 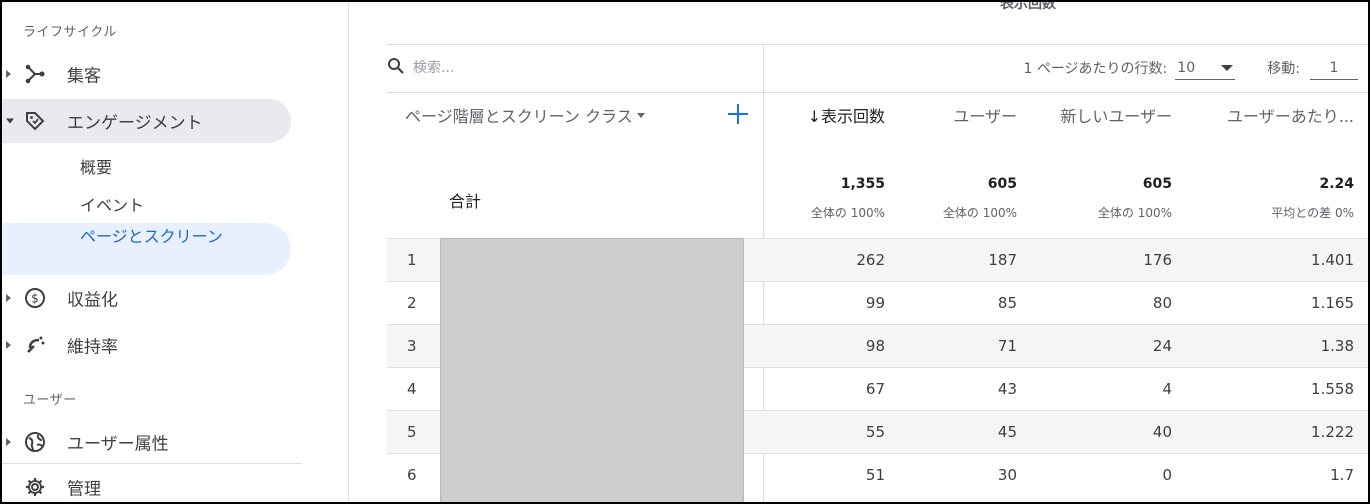 I want to click on total-value: 1,355, so click(x=862, y=184).